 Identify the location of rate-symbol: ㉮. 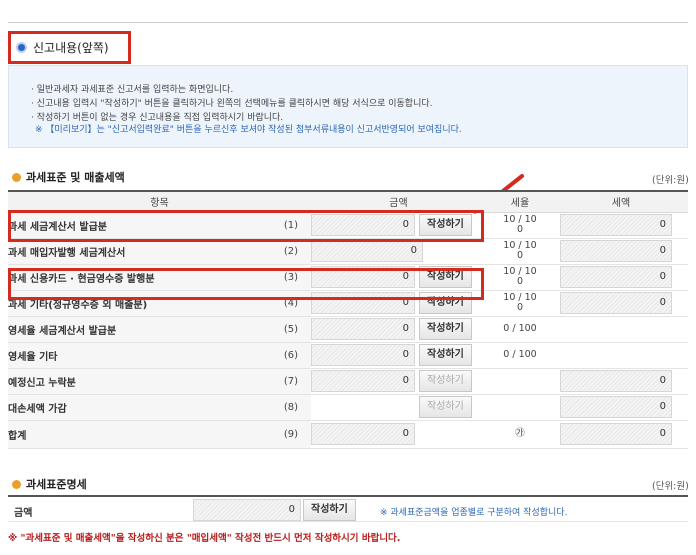
(520, 433).